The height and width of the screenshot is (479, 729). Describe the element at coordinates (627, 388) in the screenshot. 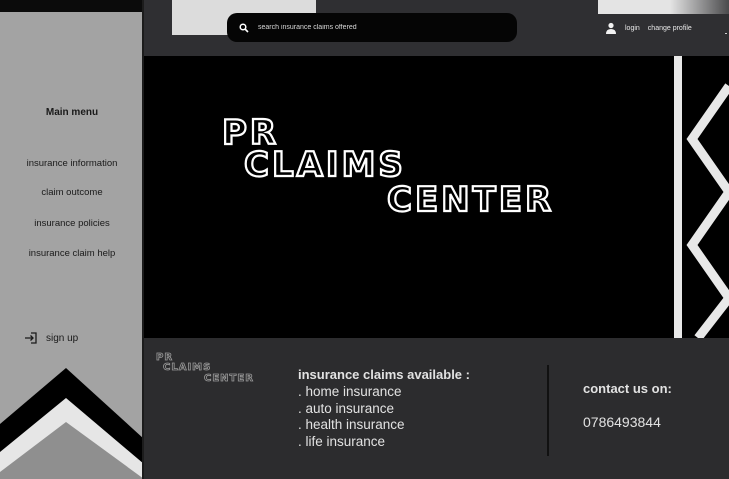

I see `contact-title: contact us on:` at that location.